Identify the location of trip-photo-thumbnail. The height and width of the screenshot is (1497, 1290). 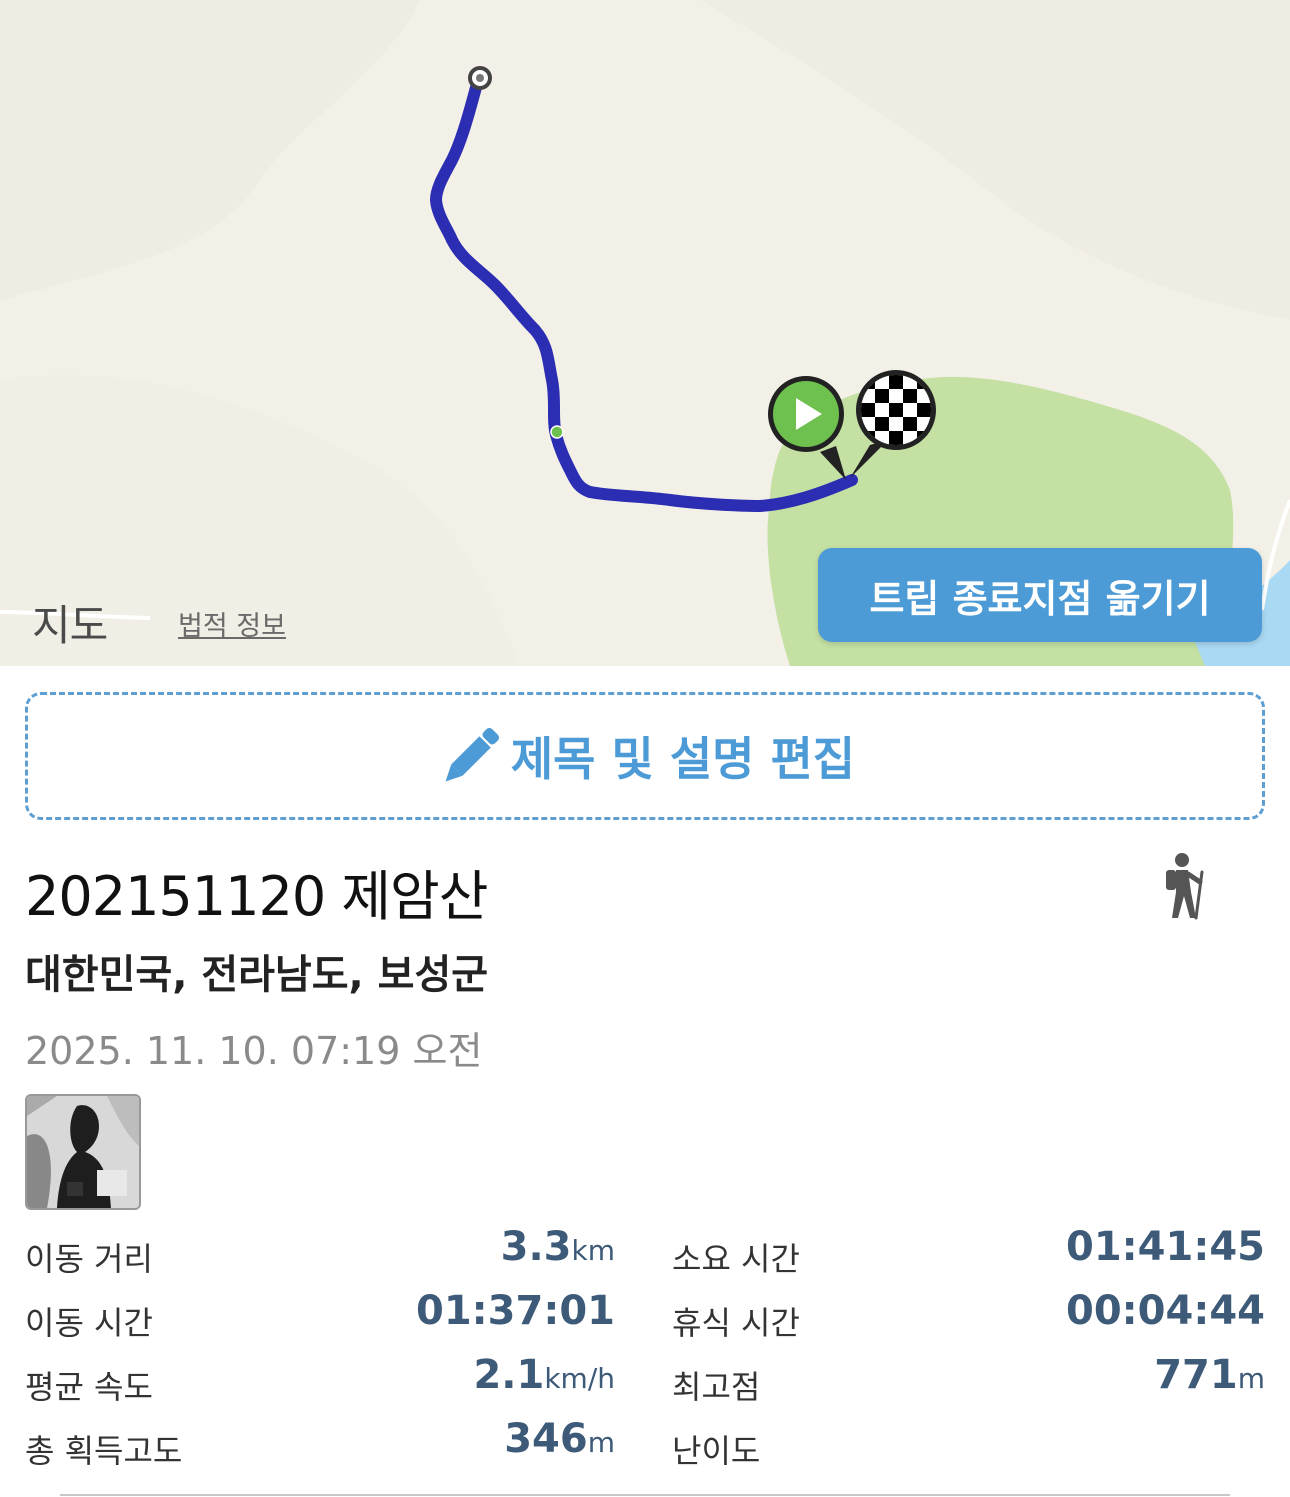
(83, 1152).